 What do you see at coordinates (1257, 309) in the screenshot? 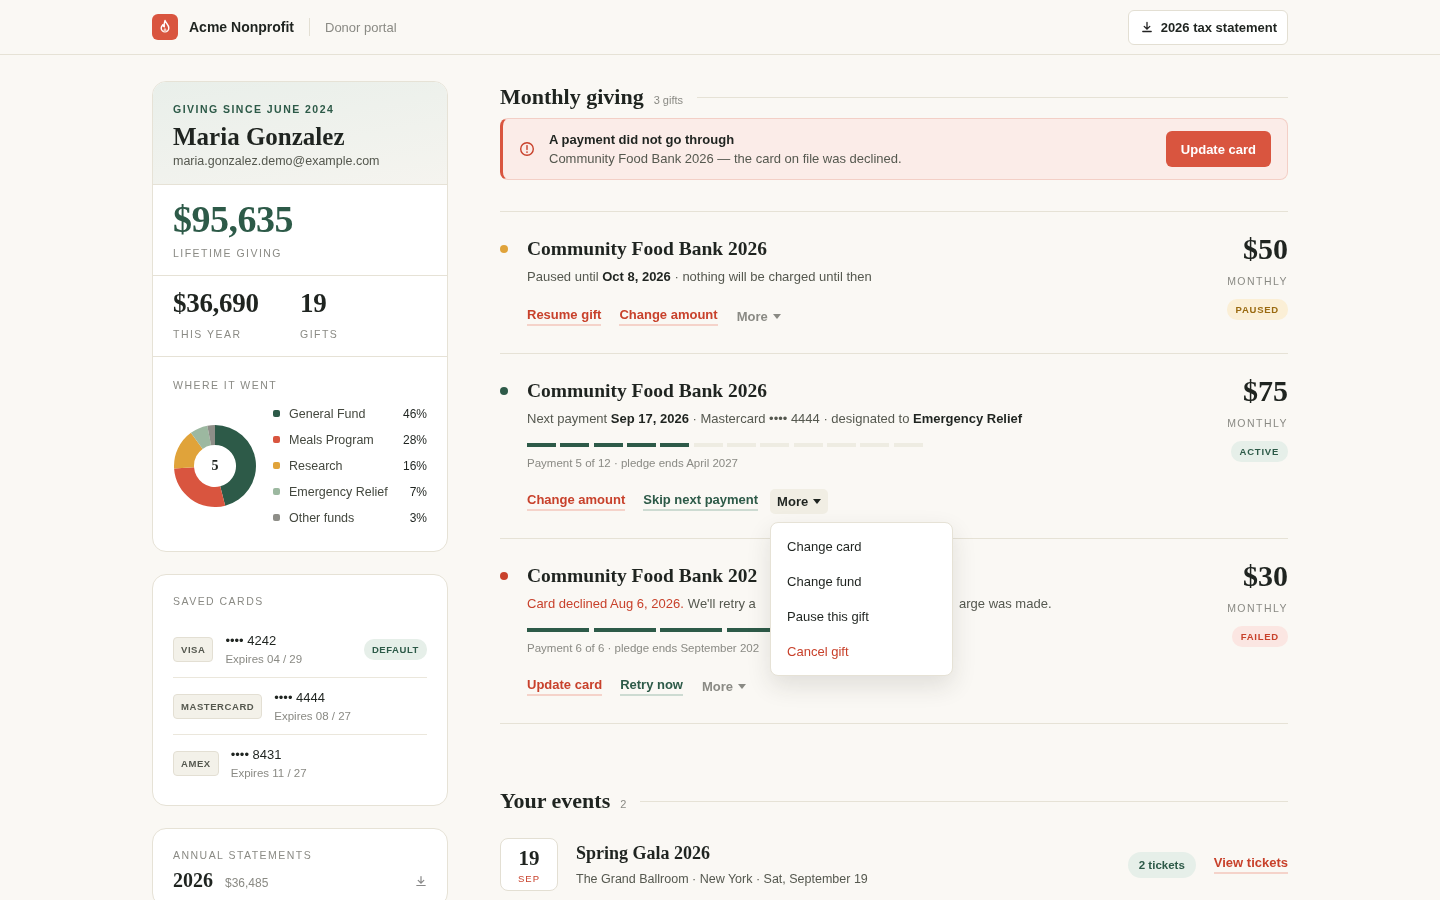
I see `status-badge: PAUSED` at bounding box center [1257, 309].